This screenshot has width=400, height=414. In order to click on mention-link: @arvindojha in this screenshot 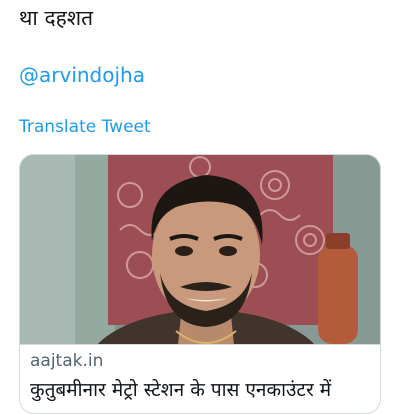, I will do `click(82, 75)`.